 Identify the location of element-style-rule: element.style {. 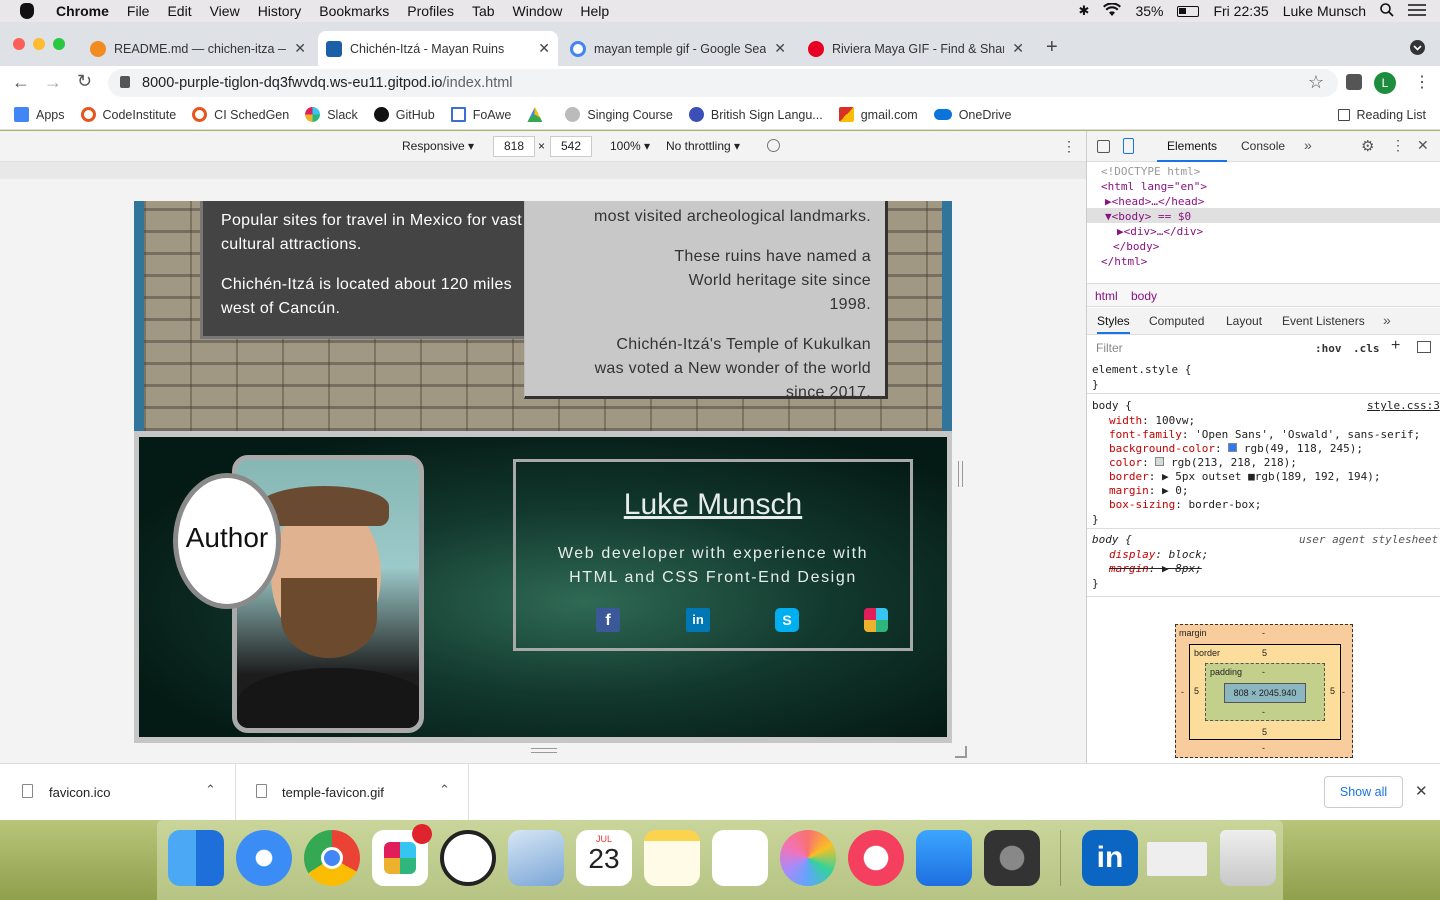
(1141, 369).